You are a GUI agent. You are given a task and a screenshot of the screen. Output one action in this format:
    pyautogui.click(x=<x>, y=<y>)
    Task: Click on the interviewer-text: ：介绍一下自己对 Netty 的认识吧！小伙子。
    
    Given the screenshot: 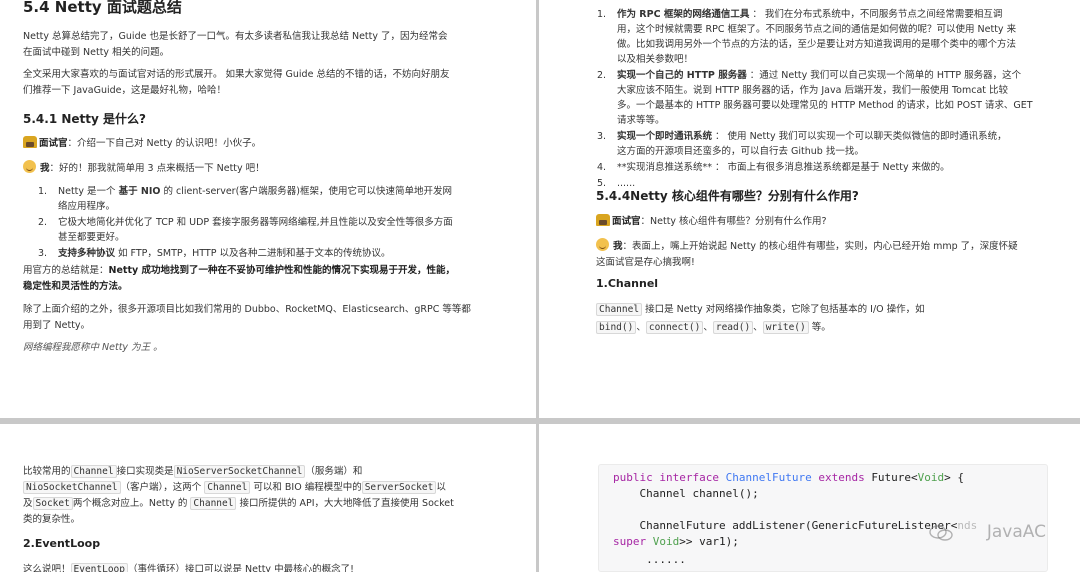 What is the action you would take?
    pyautogui.click(x=164, y=143)
    